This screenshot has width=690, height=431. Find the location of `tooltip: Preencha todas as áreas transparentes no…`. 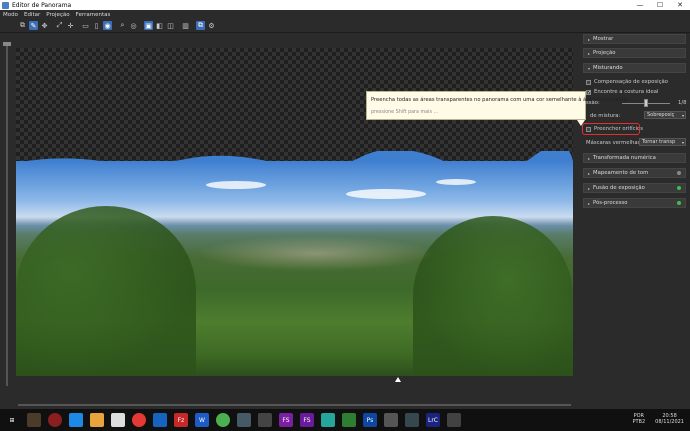

tooltip: Preencha todas as áreas transparentes no… is located at coordinates (497, 108).